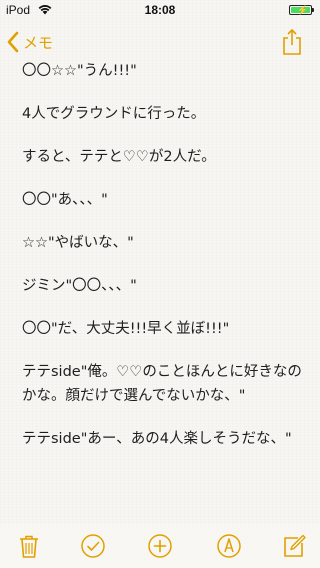  I want to click on note-line: 4人でグラウンドに行った。, so click(114, 114).